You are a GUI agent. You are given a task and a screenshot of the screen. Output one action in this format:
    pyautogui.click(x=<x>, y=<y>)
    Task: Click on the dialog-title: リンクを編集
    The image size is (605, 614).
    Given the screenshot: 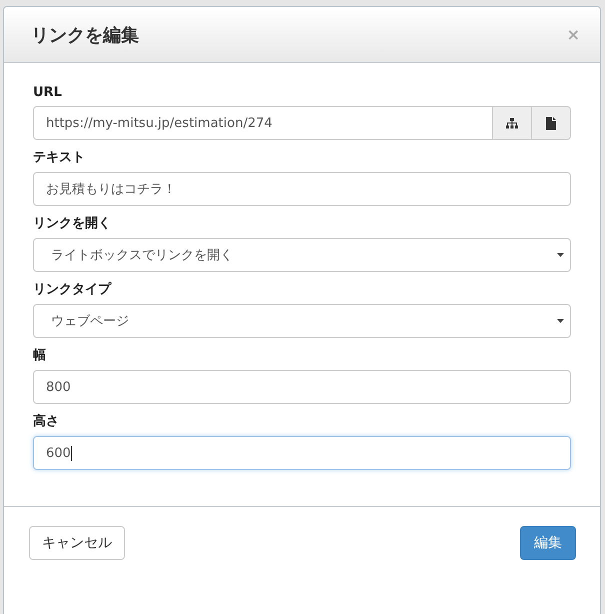 What is the action you would take?
    pyautogui.click(x=85, y=35)
    